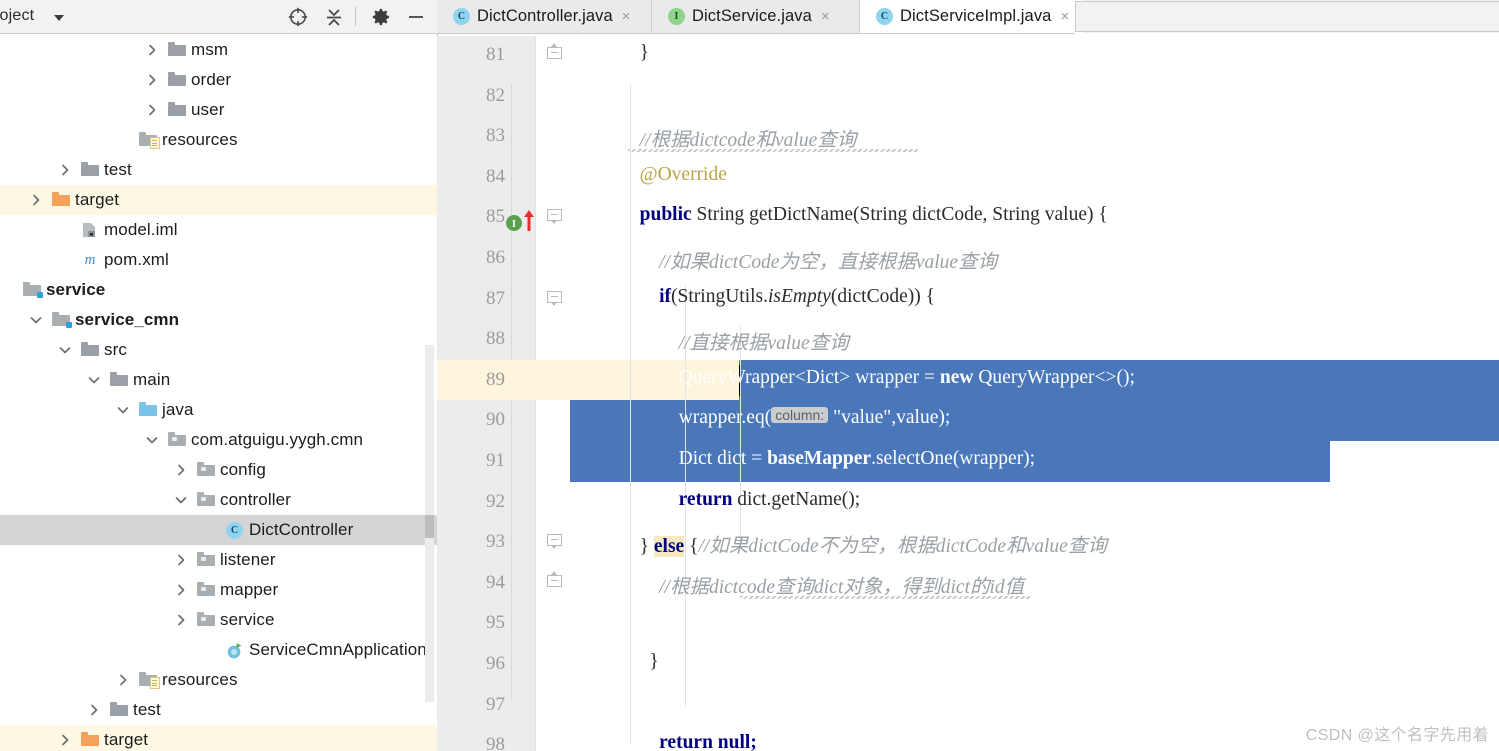  Describe the element at coordinates (381, 17) in the screenshot. I see `gear-icon` at that location.